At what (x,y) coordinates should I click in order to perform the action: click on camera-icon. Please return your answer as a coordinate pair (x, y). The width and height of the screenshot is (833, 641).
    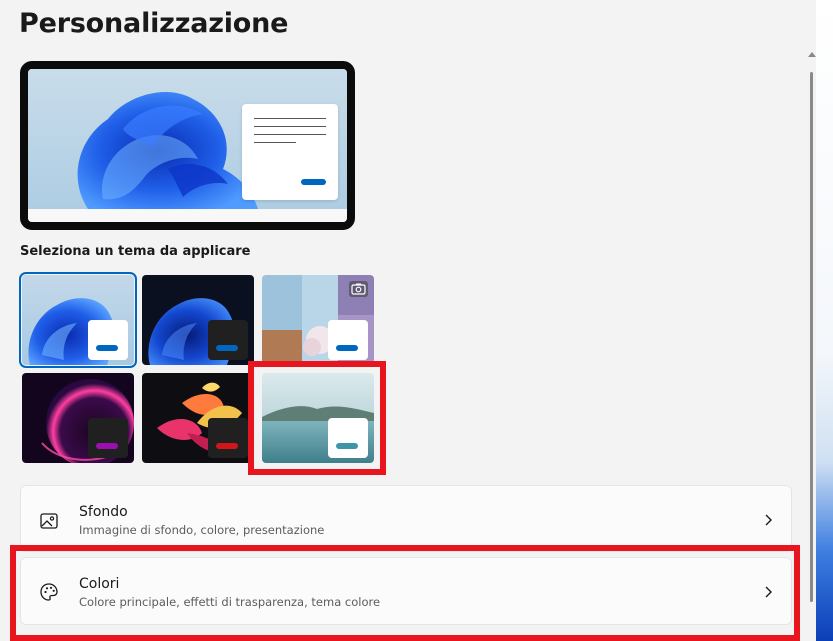
    Looking at the image, I should click on (358, 289).